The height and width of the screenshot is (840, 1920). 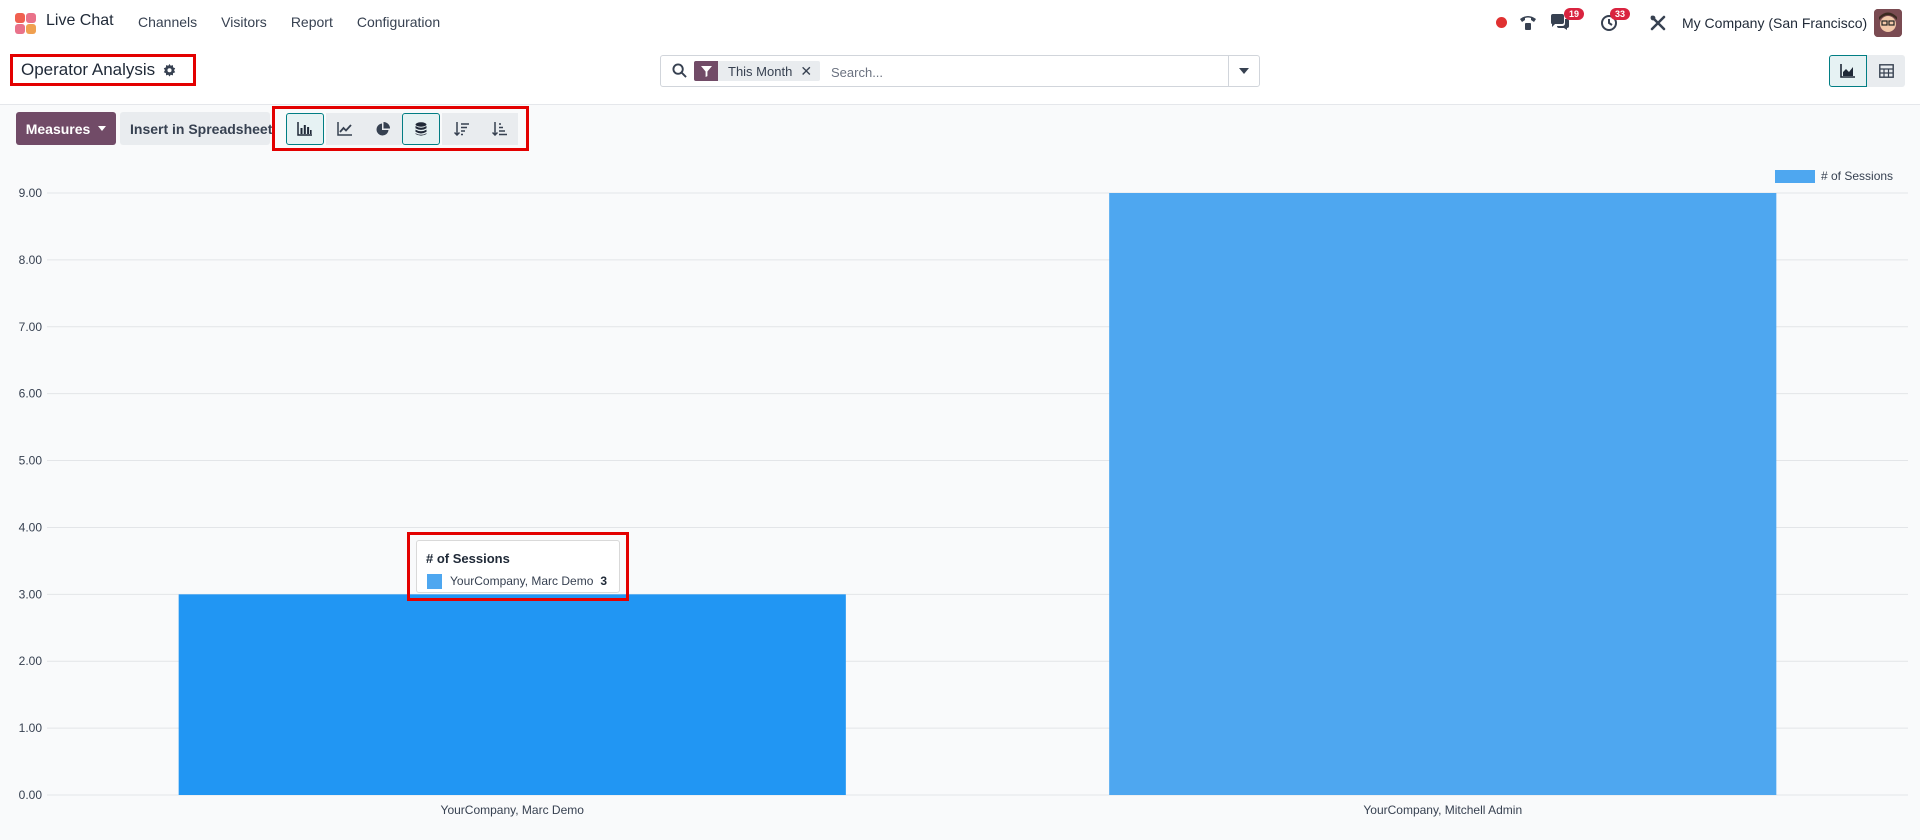 What do you see at coordinates (512, 694) in the screenshot?
I see `bar` at bounding box center [512, 694].